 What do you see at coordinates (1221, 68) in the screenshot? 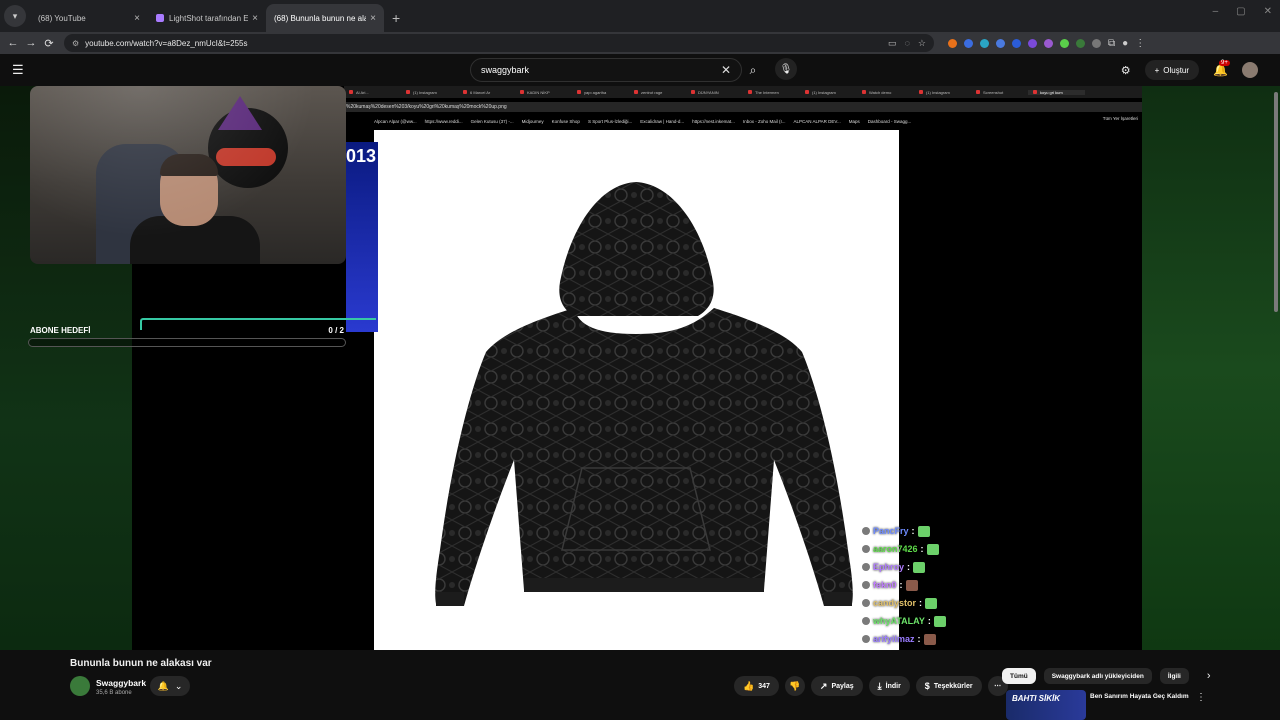
I see `notifications-button: 🔔 9+` at bounding box center [1221, 68].